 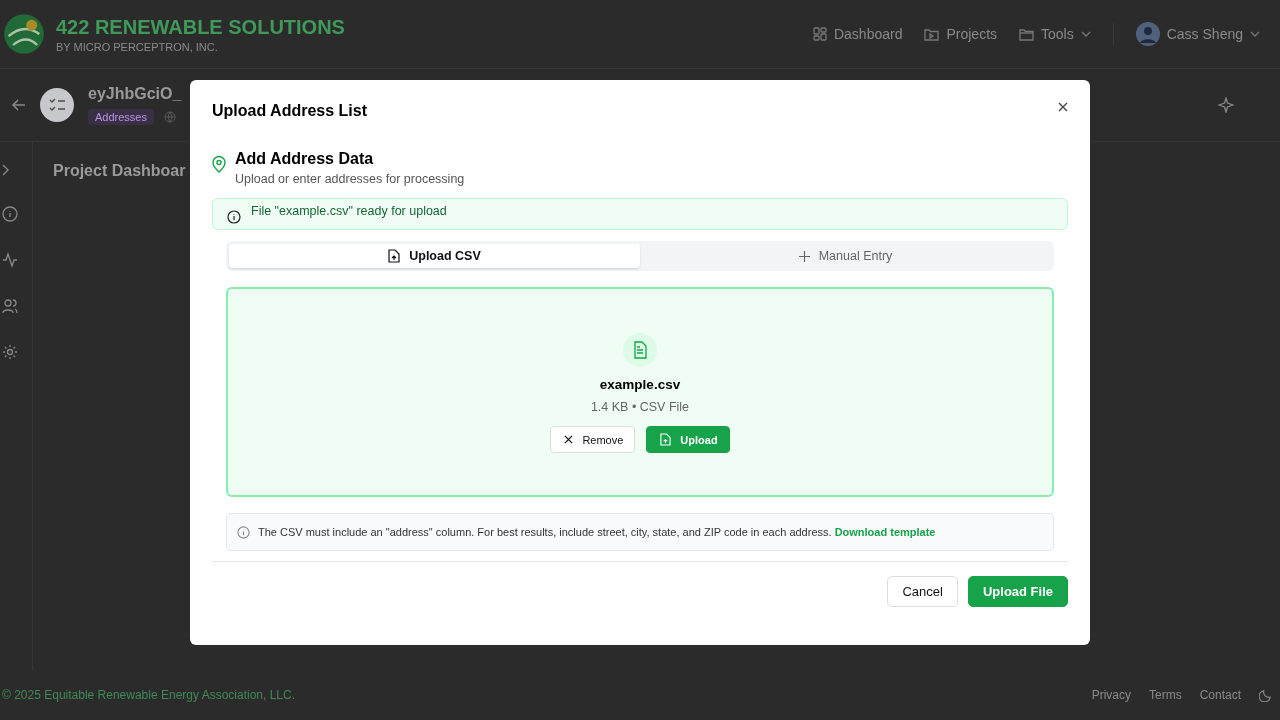 What do you see at coordinates (135, 94) in the screenshot?
I see `project-title: eyJhbGciO_` at bounding box center [135, 94].